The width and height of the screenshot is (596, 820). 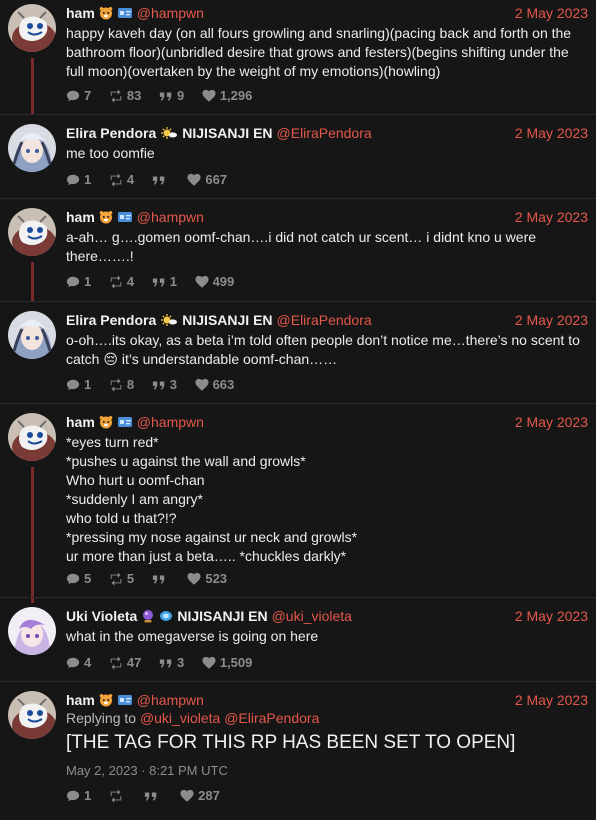 I want to click on avatar-uki, so click(x=32, y=631).